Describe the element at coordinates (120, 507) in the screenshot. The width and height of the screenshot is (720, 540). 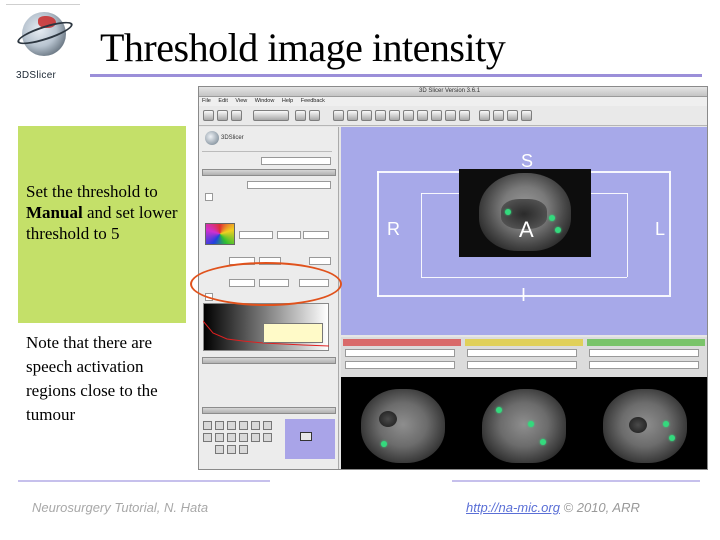
I see `footer-author: Neurosurgery Tutorial, N. Hata` at that location.